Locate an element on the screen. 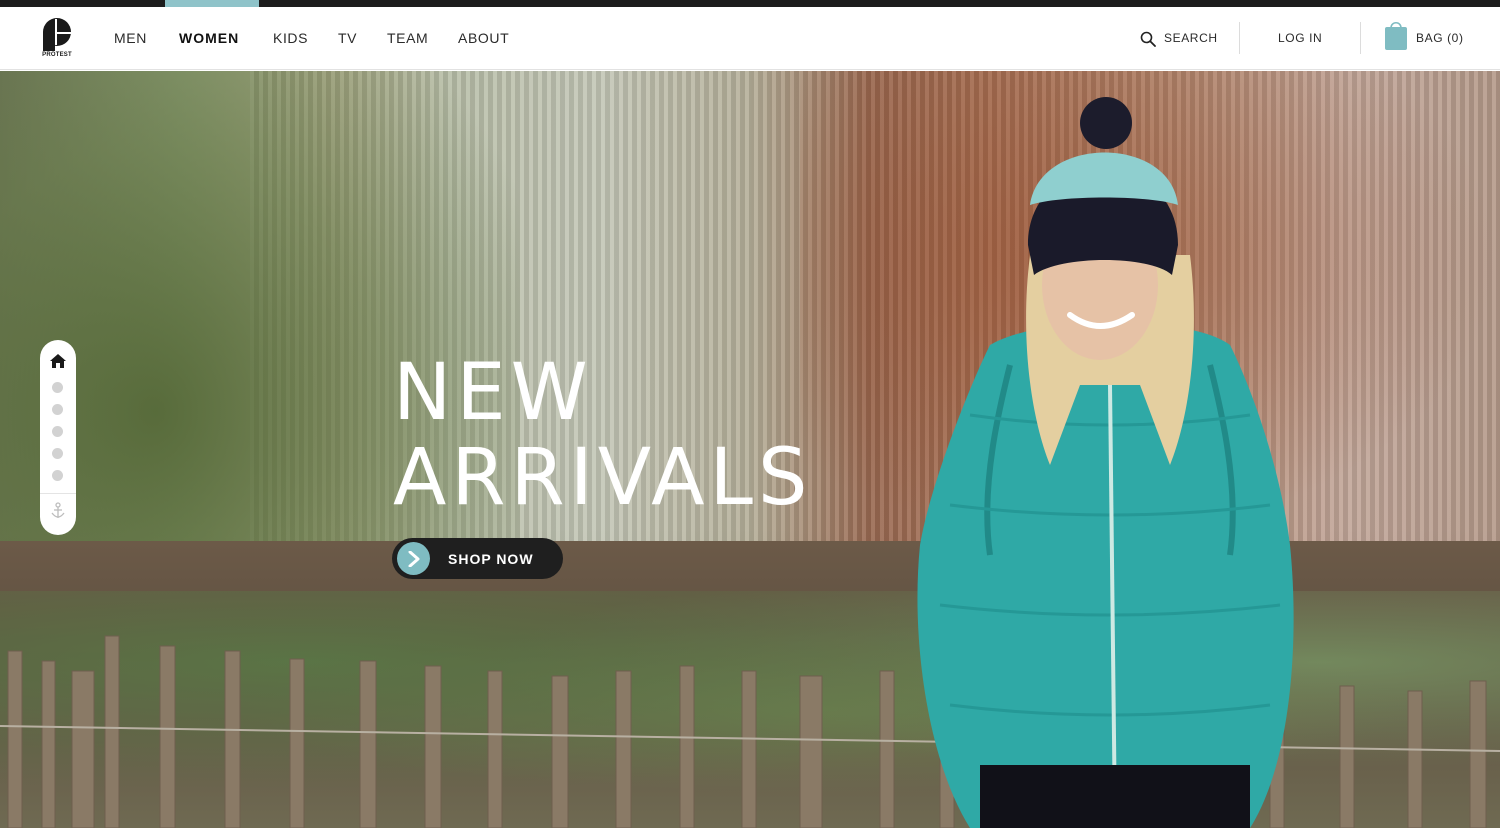 This screenshot has height=828, width=1500. logo-text: PROTEST is located at coordinates (57, 55).